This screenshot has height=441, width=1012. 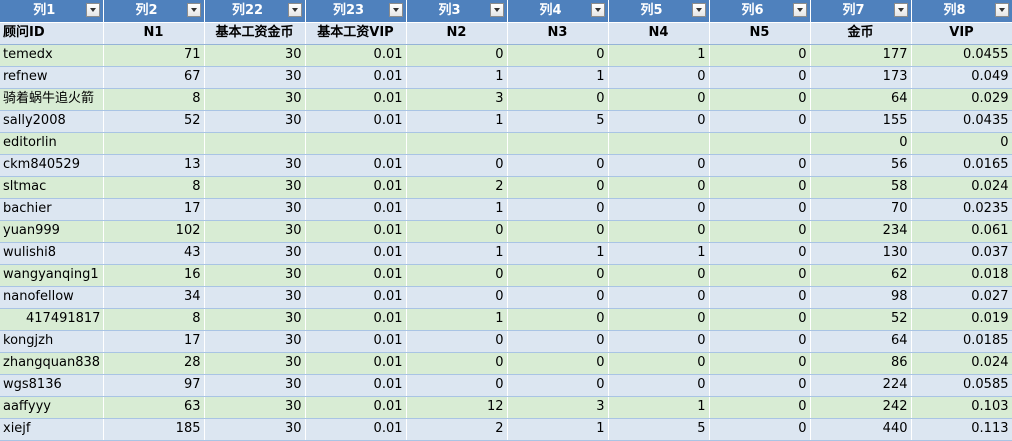 I want to click on column-header: 列7, so click(x=861, y=11).